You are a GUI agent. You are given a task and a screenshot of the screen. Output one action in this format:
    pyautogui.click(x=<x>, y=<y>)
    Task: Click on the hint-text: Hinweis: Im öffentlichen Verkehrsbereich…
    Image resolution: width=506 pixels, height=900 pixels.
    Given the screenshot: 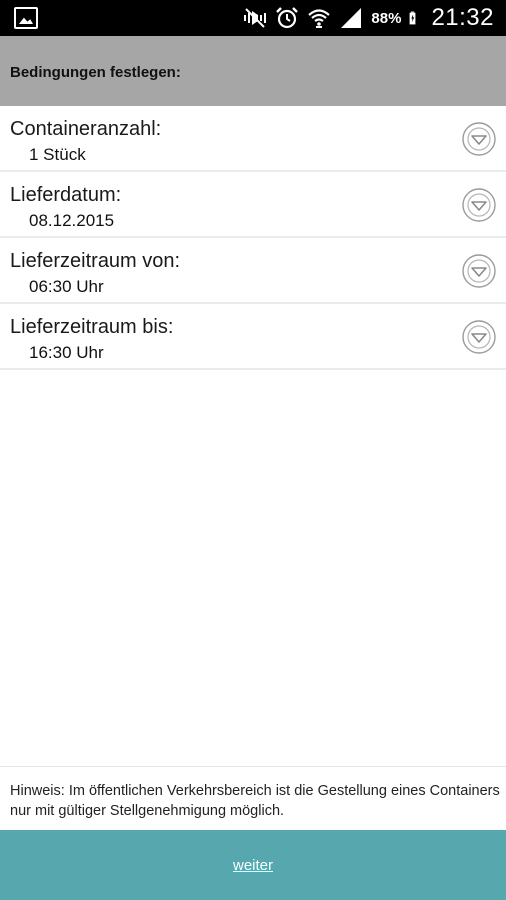 What is the action you would take?
    pyautogui.click(x=255, y=801)
    